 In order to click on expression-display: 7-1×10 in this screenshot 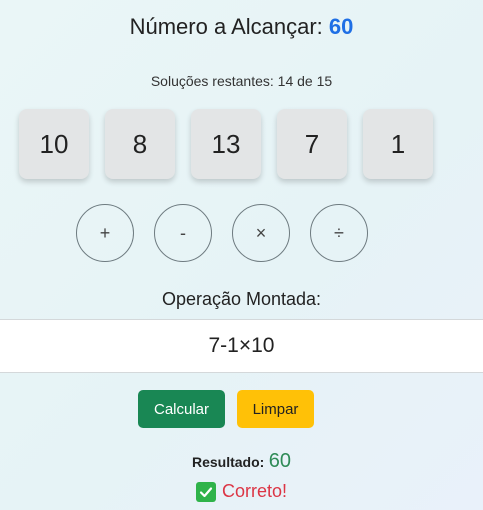, I will do `click(241, 346)`.